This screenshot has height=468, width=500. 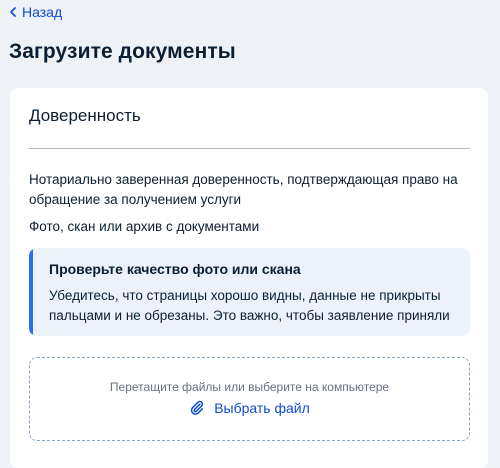 I want to click on document-title: Доверенность, so click(x=85, y=115).